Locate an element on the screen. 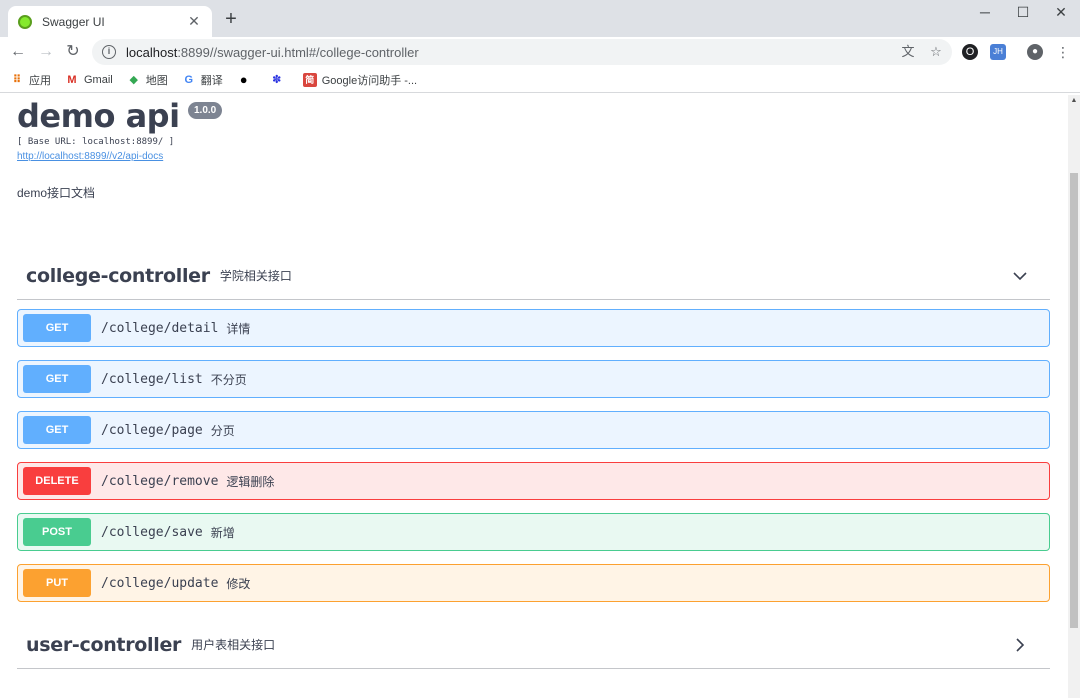 This screenshot has height=698, width=1080. operation-summary: 逻辑删除 is located at coordinates (250, 481).